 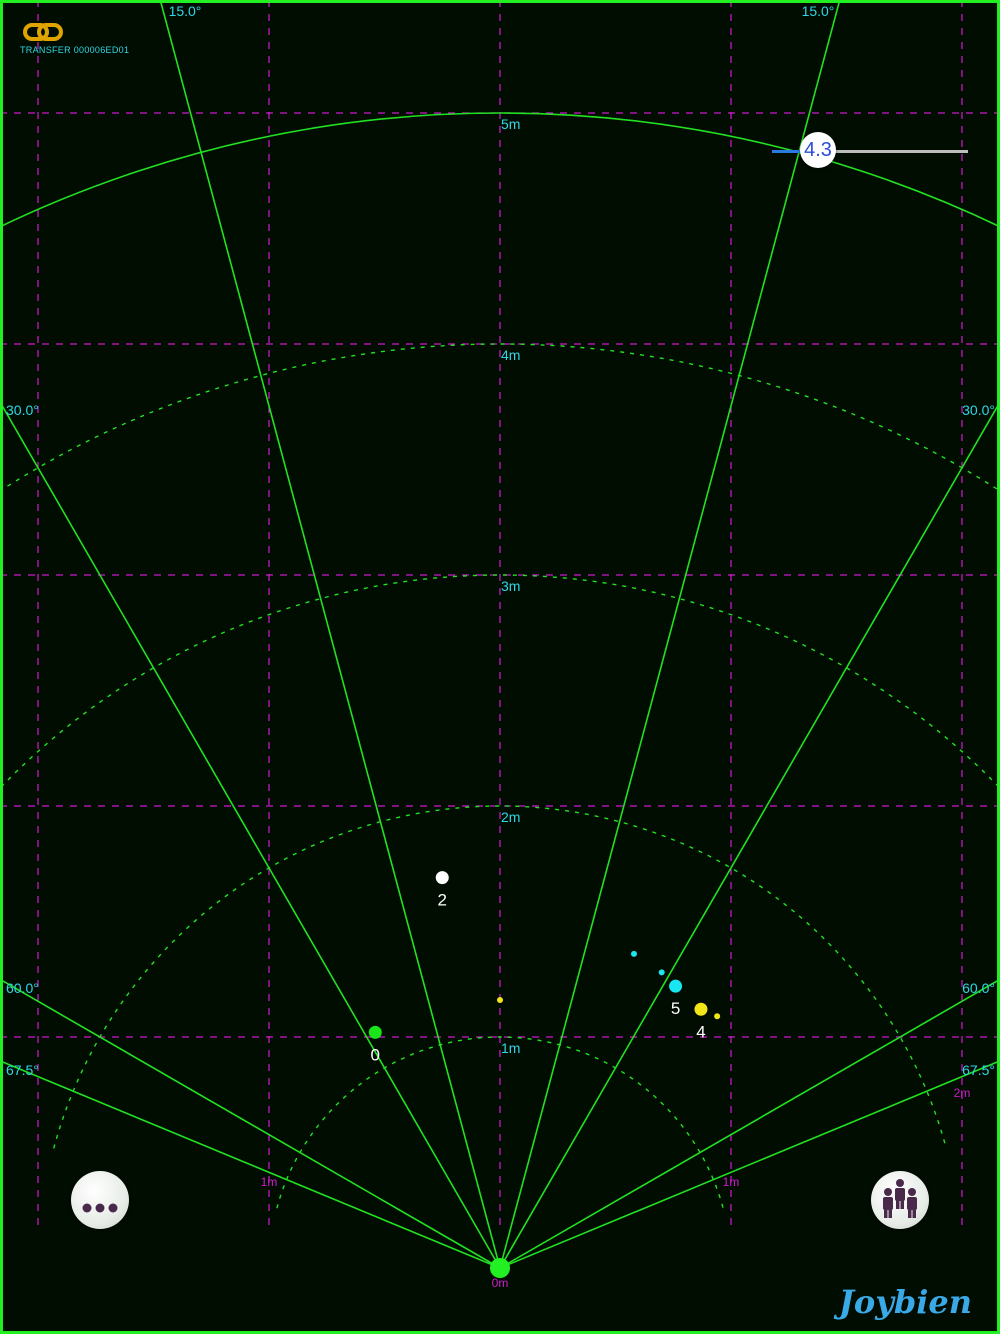 I want to click on target-label-5: 5, so click(x=675, y=1008).